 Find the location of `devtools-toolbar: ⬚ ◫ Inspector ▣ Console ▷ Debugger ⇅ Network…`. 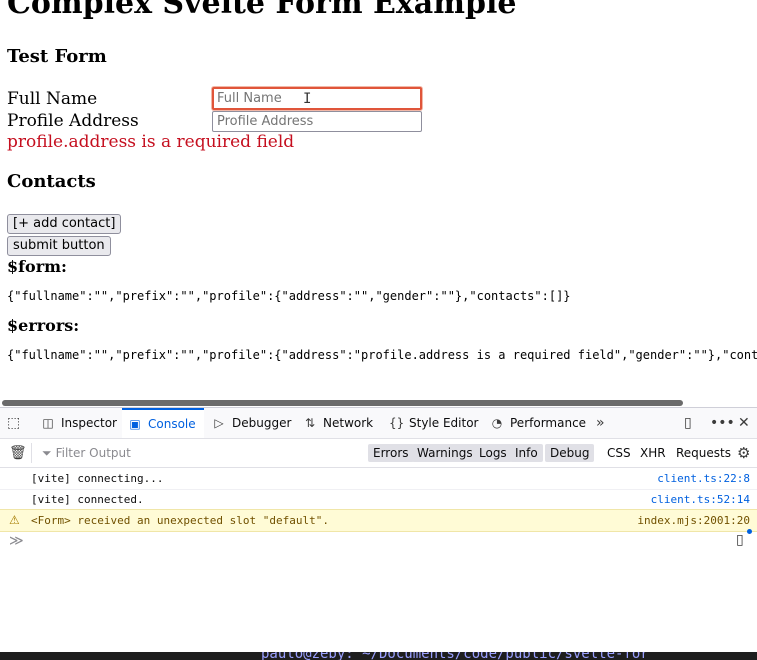

devtools-toolbar: ⬚ ◫ Inspector ▣ Console ▷ Debugger ⇅ Network… is located at coordinates (378, 423).